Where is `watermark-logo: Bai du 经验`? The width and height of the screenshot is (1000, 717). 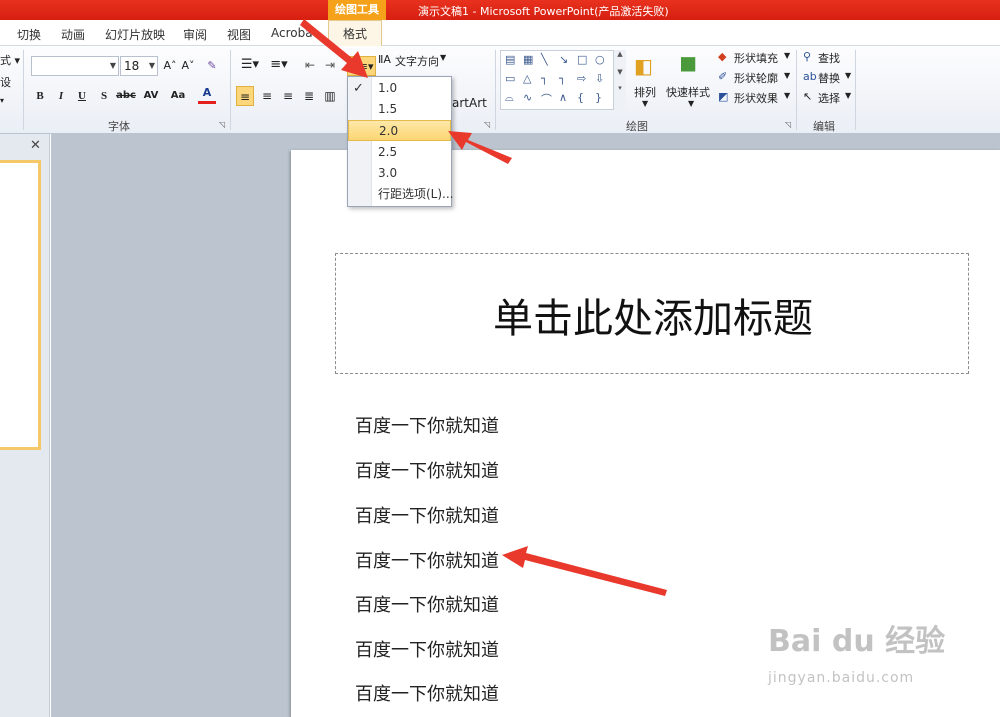 watermark-logo: Bai du 经验 is located at coordinates (857, 641).